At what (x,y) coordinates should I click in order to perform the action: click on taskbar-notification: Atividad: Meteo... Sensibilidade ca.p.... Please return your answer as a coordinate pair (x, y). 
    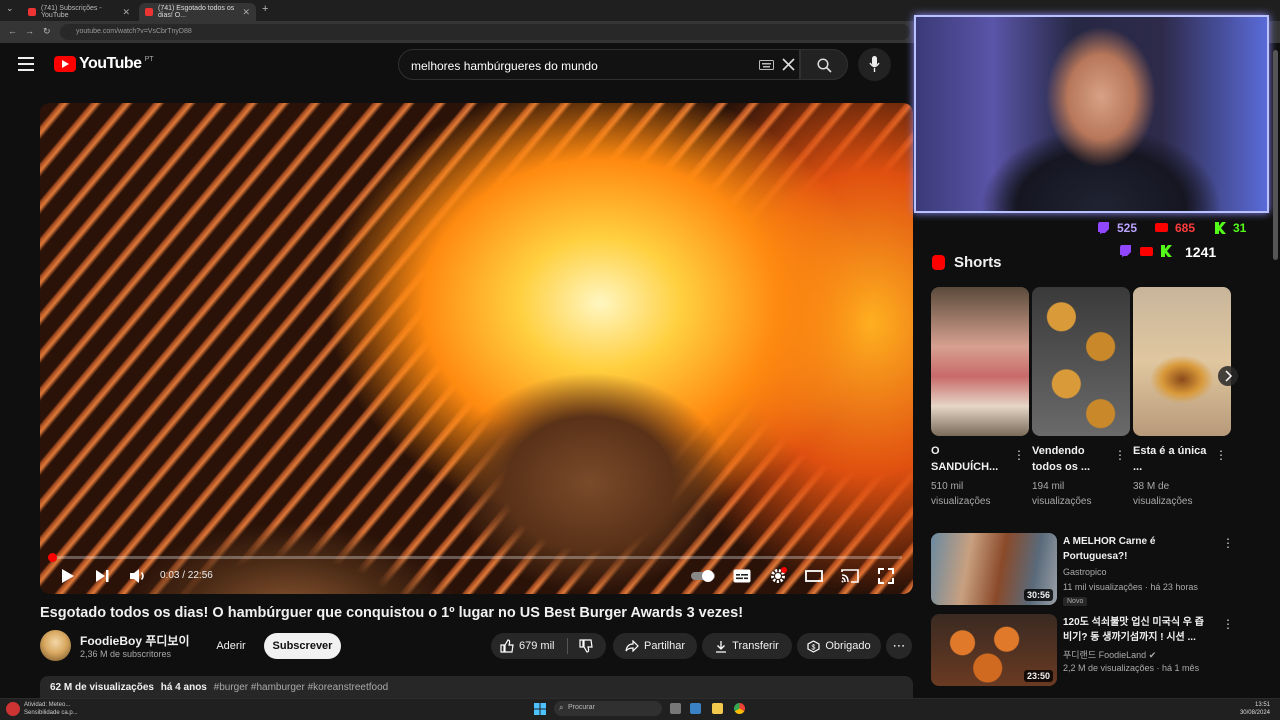
    Looking at the image, I should click on (54, 709).